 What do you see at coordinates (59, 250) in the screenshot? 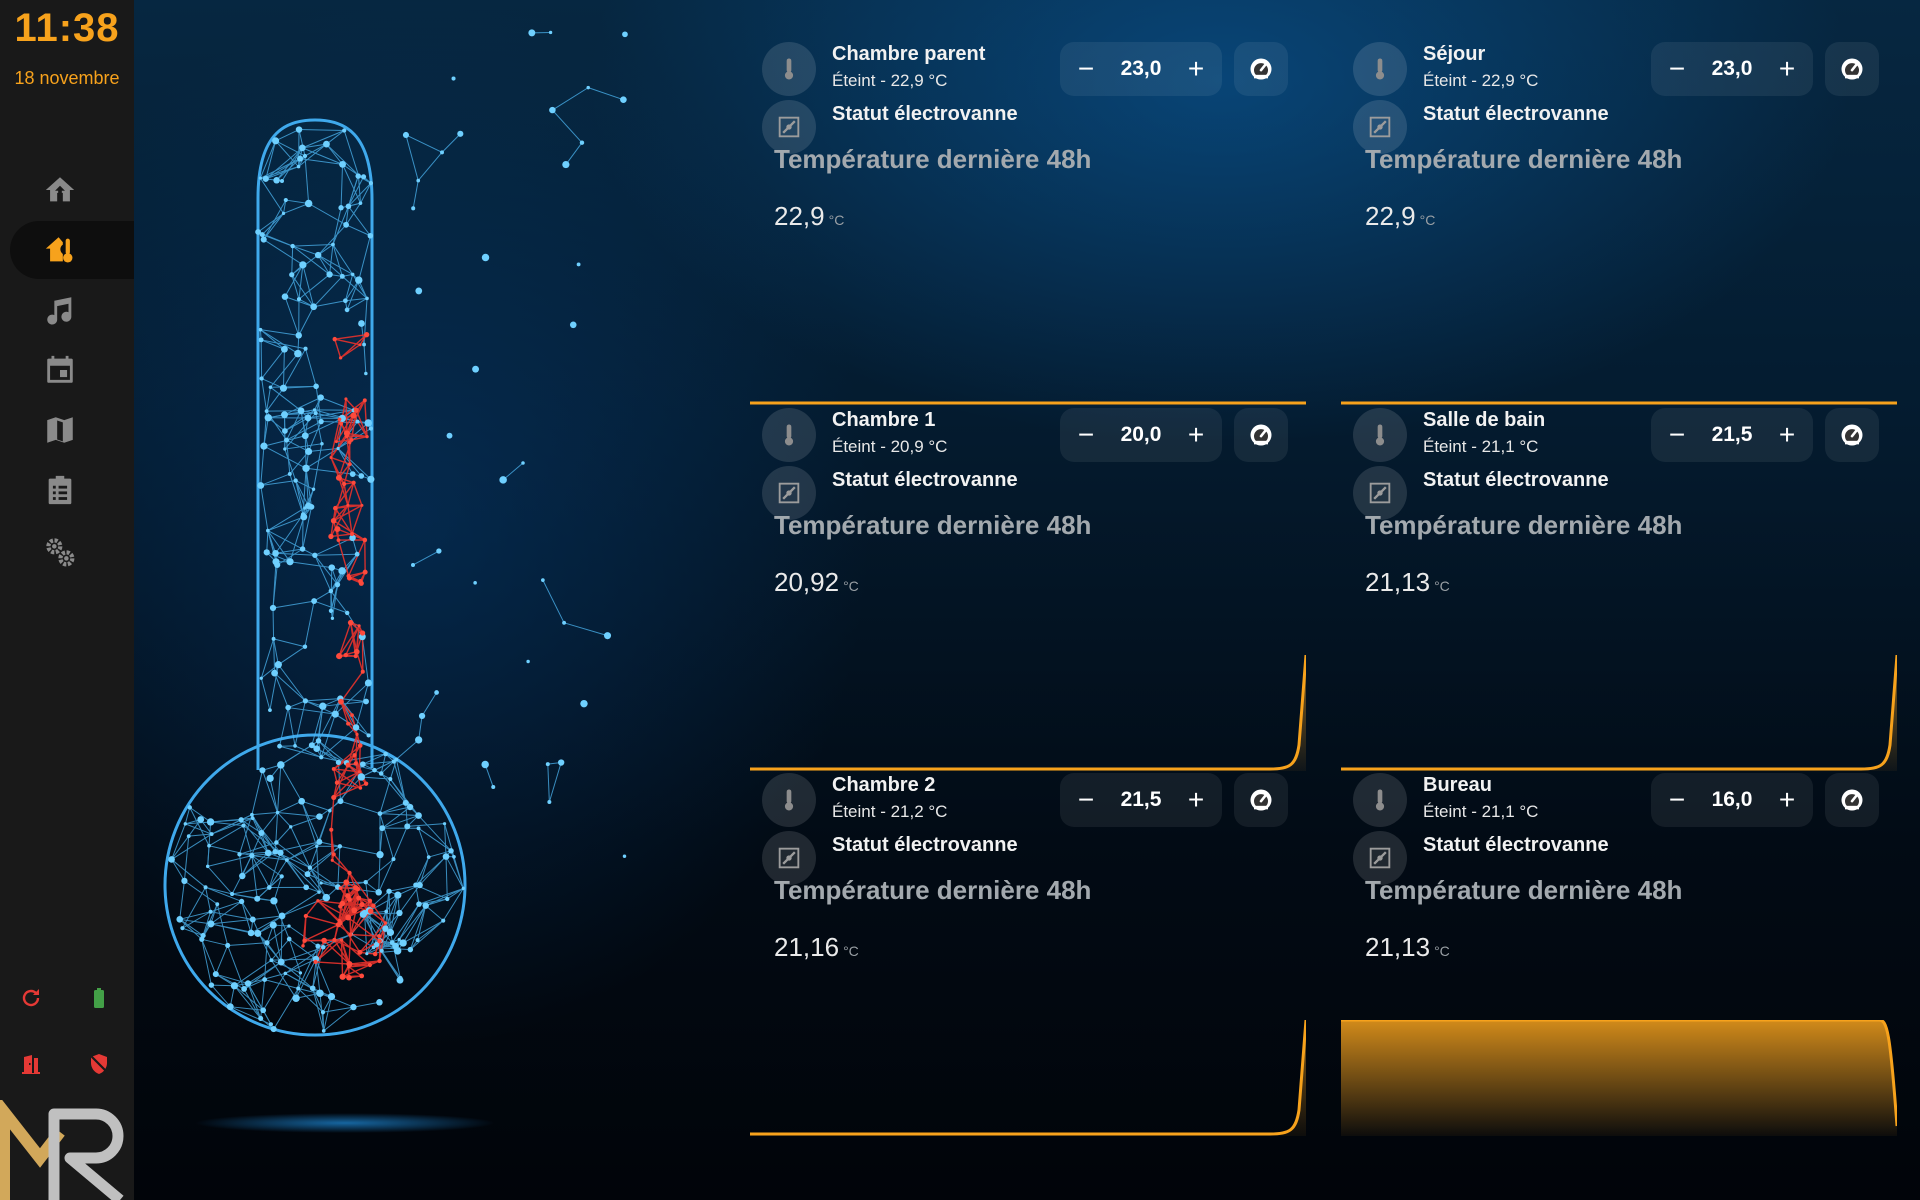
I see `home-thermometer-icon` at bounding box center [59, 250].